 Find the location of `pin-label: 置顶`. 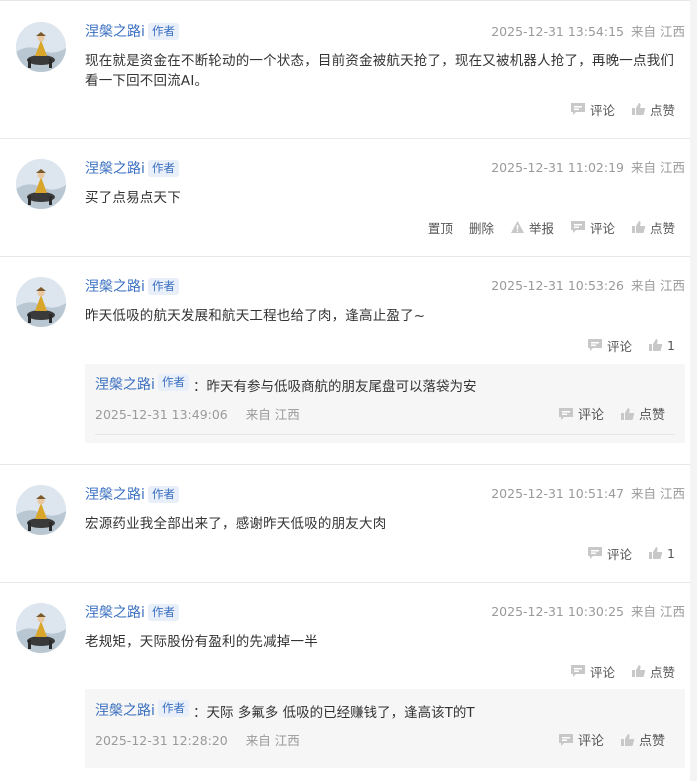

pin-label: 置顶 is located at coordinates (440, 228).